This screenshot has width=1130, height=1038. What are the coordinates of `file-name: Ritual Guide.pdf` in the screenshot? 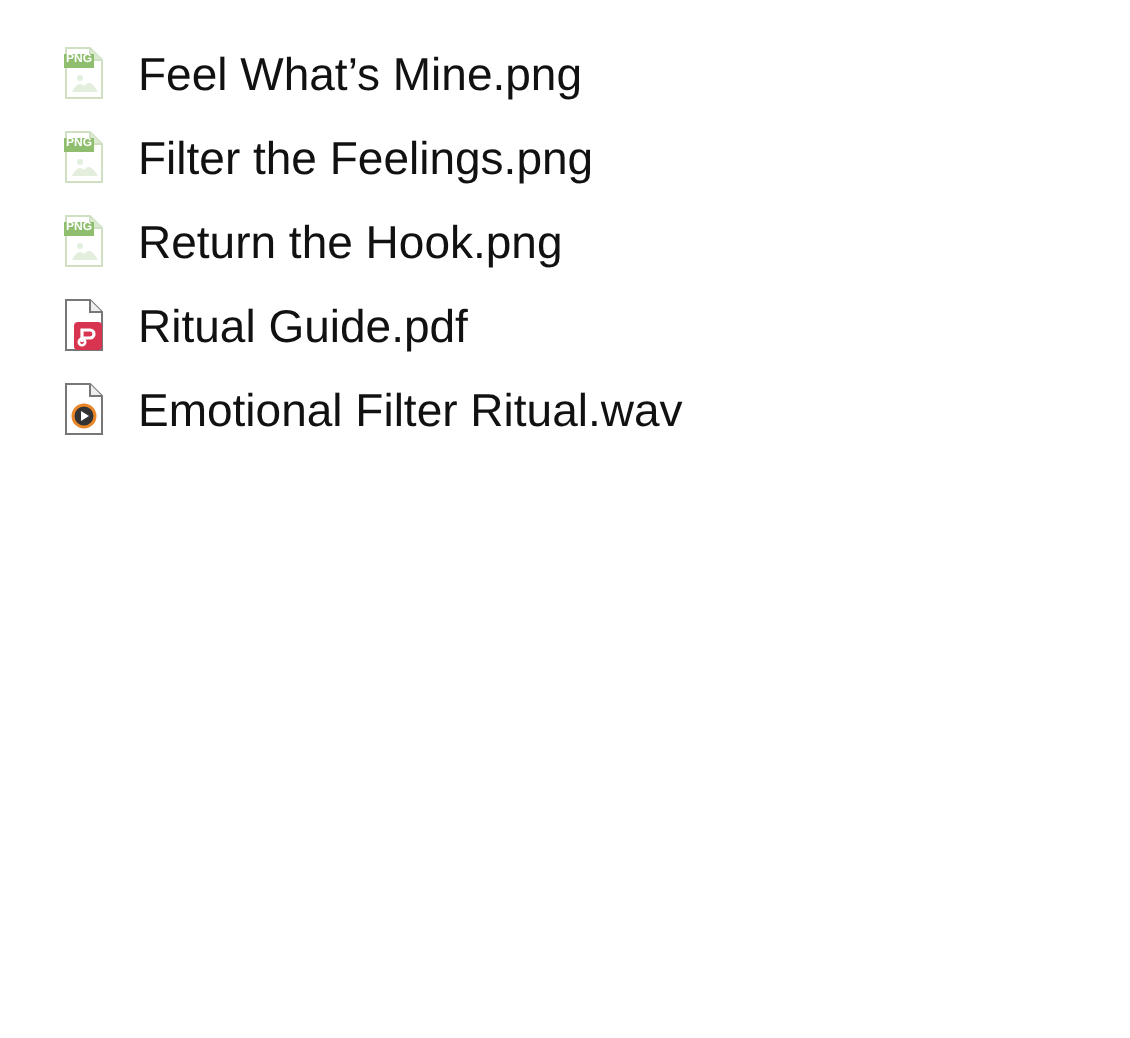 It's located at (303, 326).